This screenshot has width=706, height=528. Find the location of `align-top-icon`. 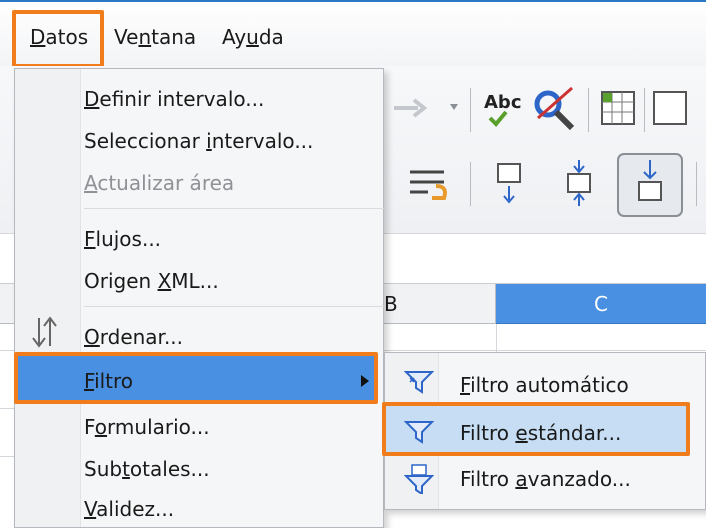

align-top-icon is located at coordinates (509, 183).